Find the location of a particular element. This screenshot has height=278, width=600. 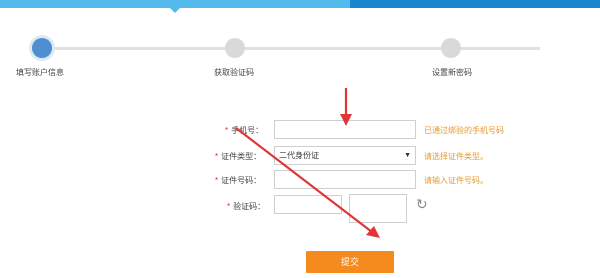

id-type-required-mark: * is located at coordinates (217, 156).